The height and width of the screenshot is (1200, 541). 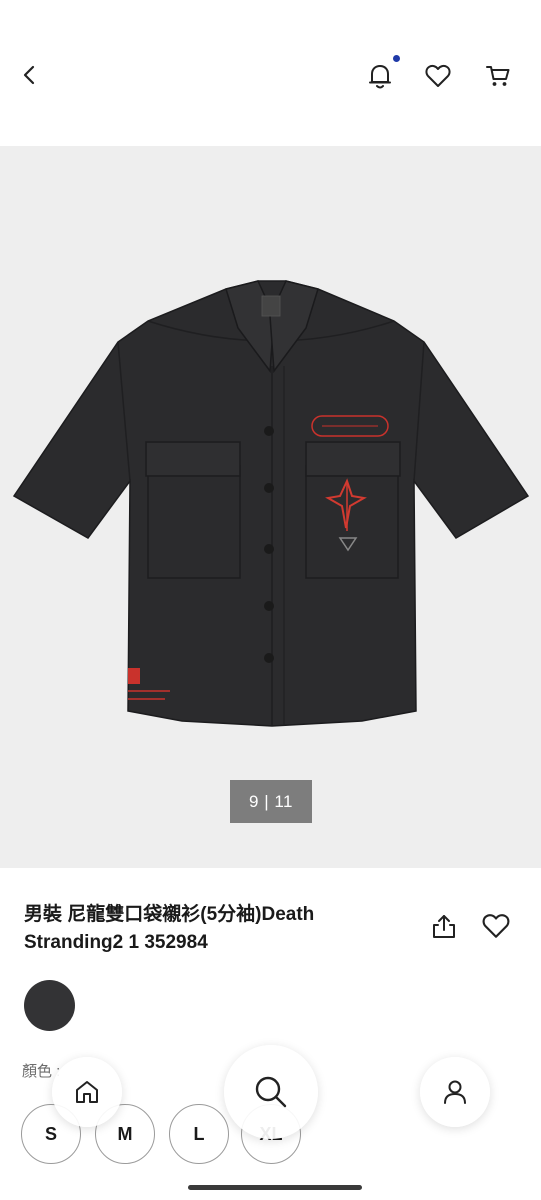 I want to click on account-nav-button, so click(x=455, y=1092).